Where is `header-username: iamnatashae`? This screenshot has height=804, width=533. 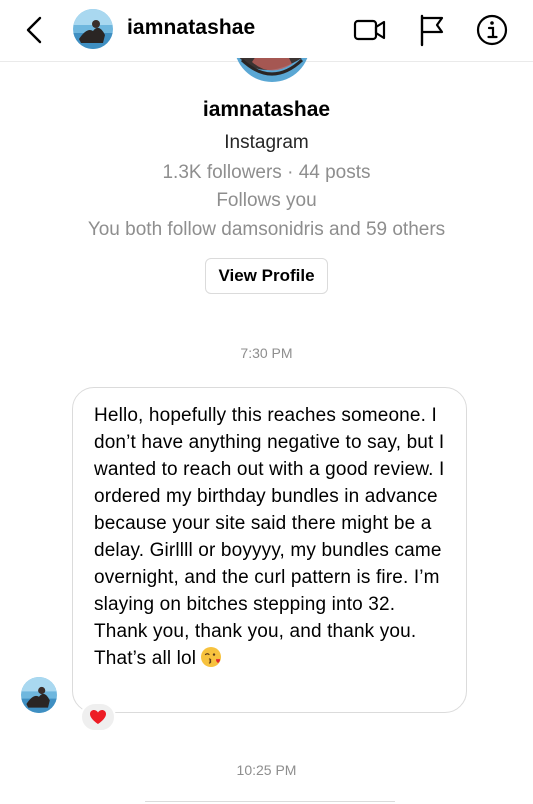 header-username: iamnatashae is located at coordinates (191, 28).